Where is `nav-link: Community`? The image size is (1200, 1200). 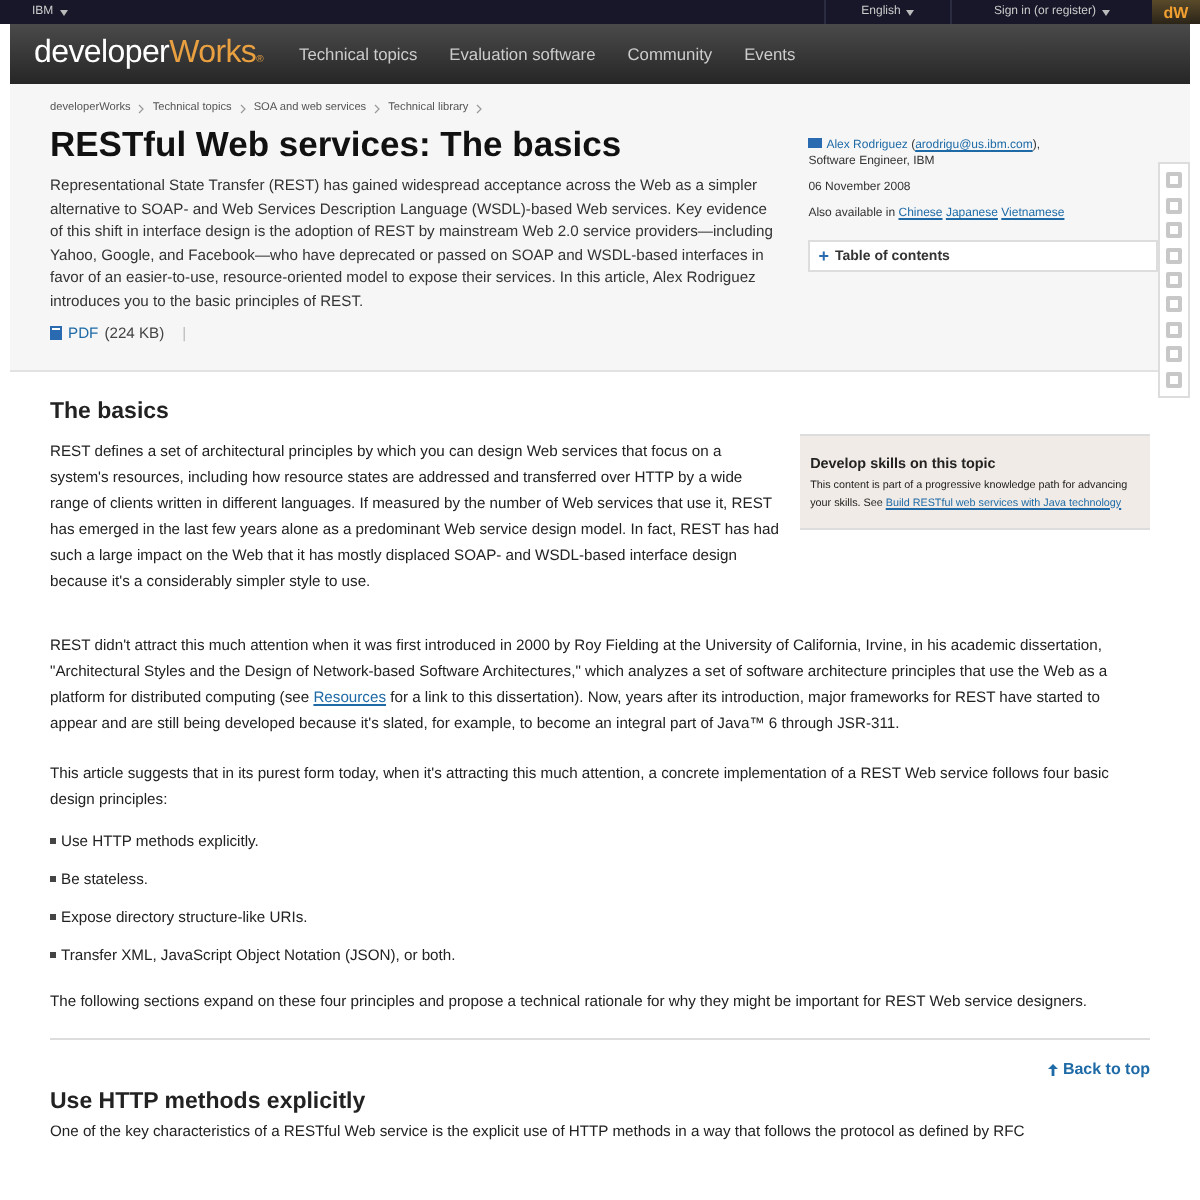
nav-link: Community is located at coordinates (670, 54).